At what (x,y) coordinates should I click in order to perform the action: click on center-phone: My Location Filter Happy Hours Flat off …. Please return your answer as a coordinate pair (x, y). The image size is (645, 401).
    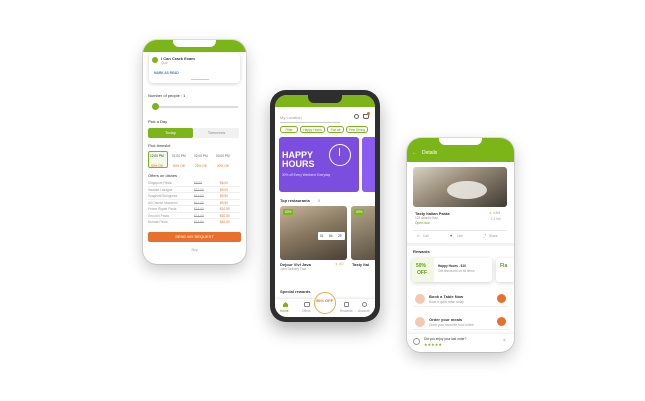
    Looking at the image, I should click on (325, 206).